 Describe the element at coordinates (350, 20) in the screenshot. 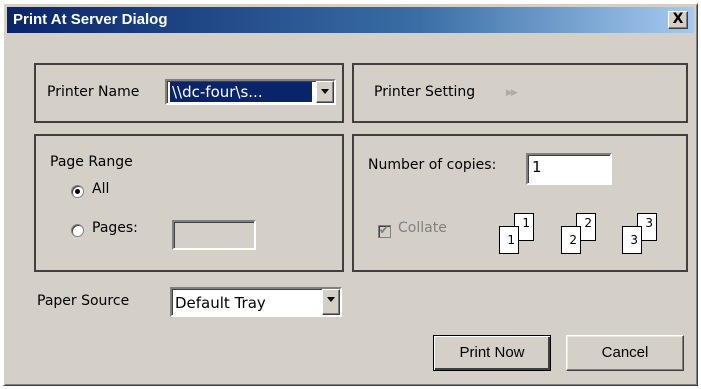

I see `title-bar: Print At Server Dialog X` at that location.